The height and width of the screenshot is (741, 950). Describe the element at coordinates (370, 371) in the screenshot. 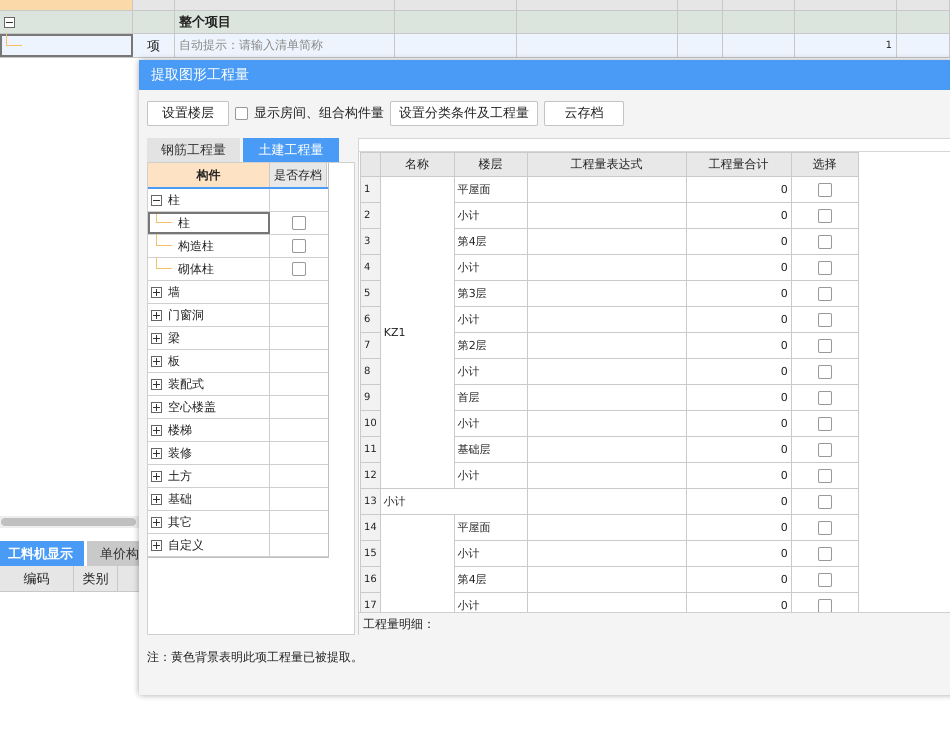

I see `row-number: 8` at that location.